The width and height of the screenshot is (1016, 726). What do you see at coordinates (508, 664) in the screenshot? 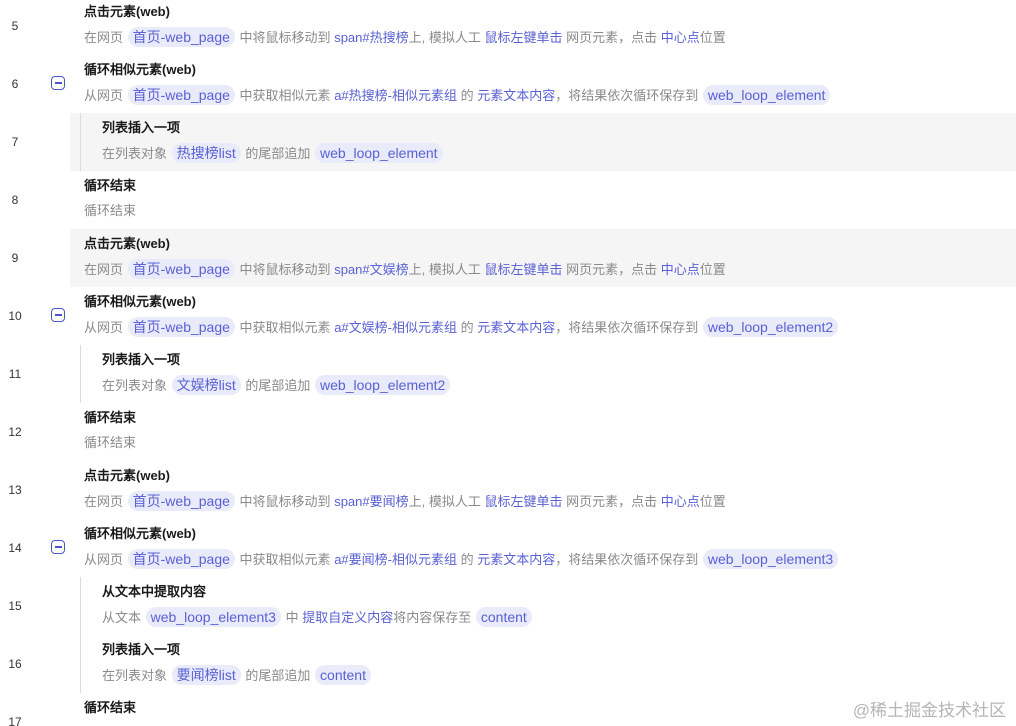
I see `flow-row: 16 列表插入一项 在列表对象 要闻榜list 的尾部追加 content` at bounding box center [508, 664].